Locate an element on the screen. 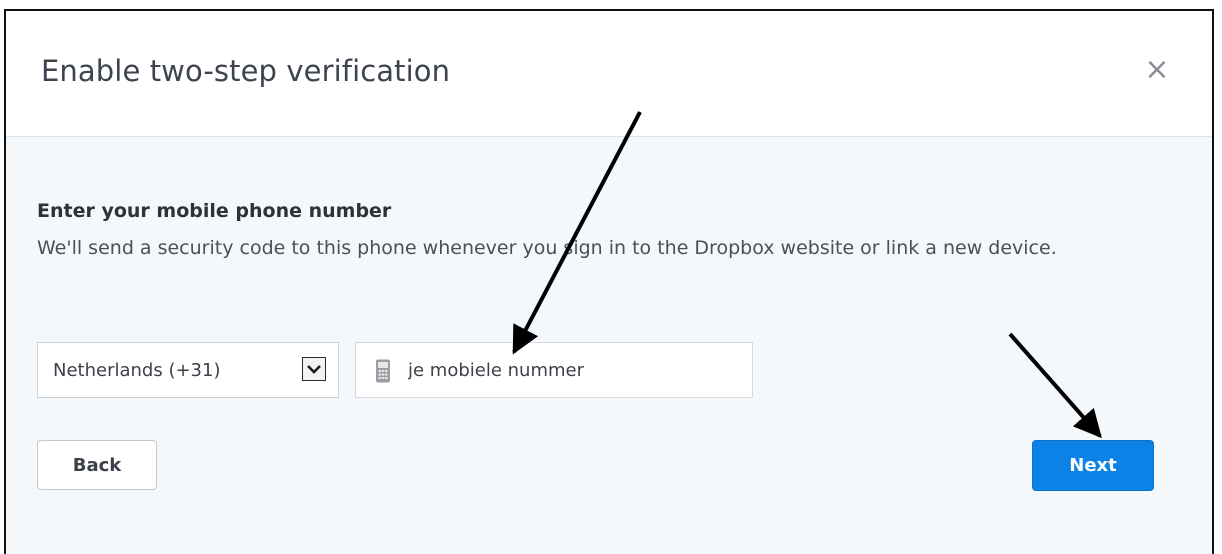 The image size is (1222, 554). close-icon: × is located at coordinates (1157, 70).